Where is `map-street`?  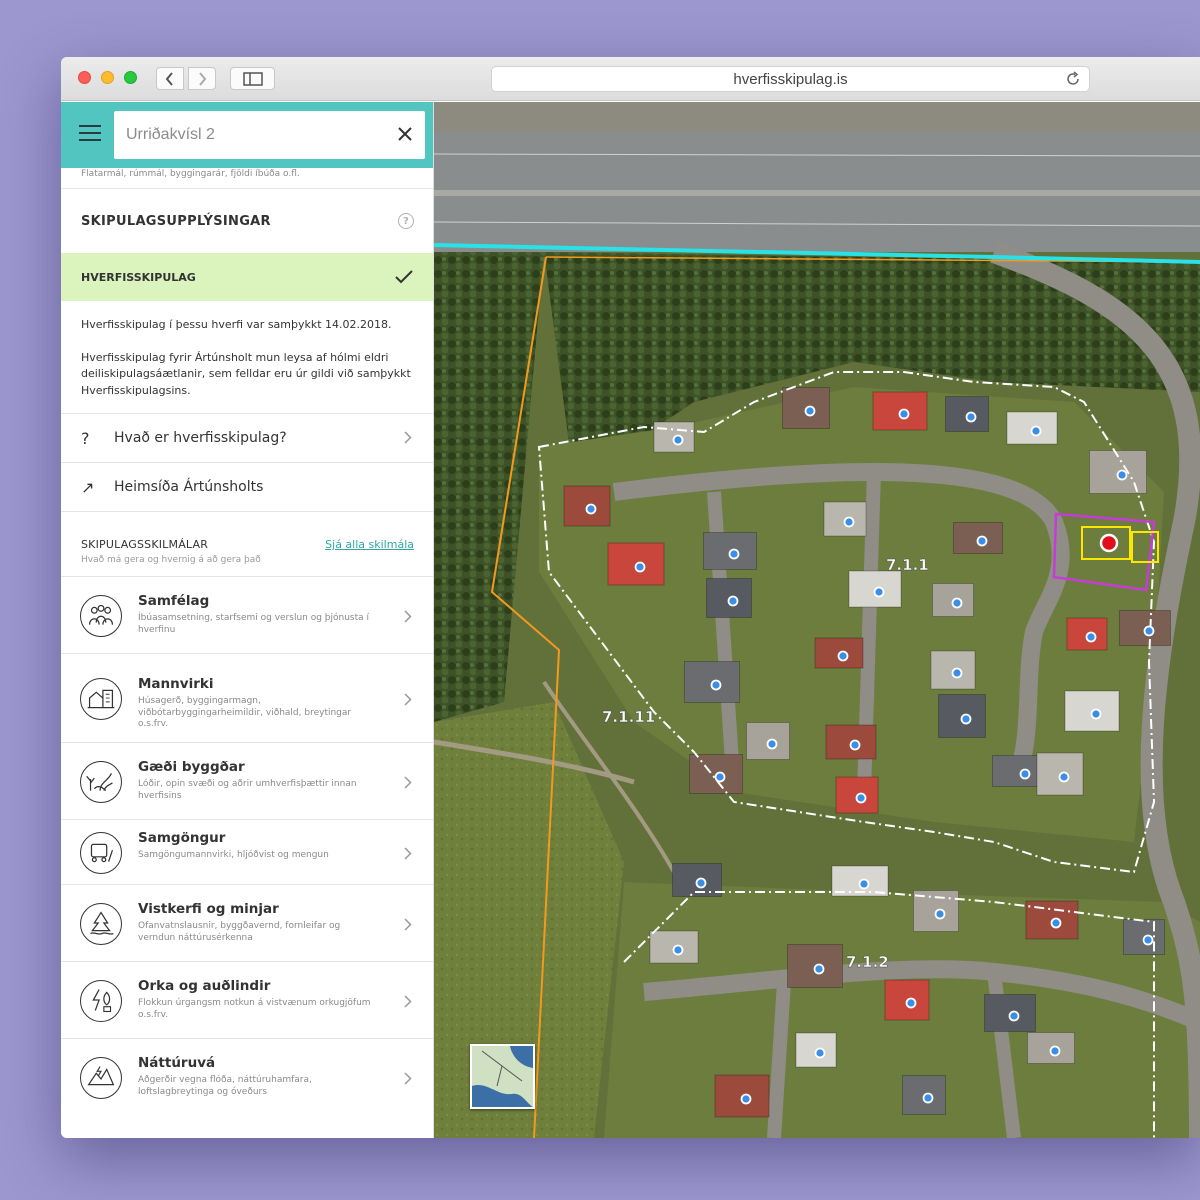
map-street is located at coordinates (779, 1059).